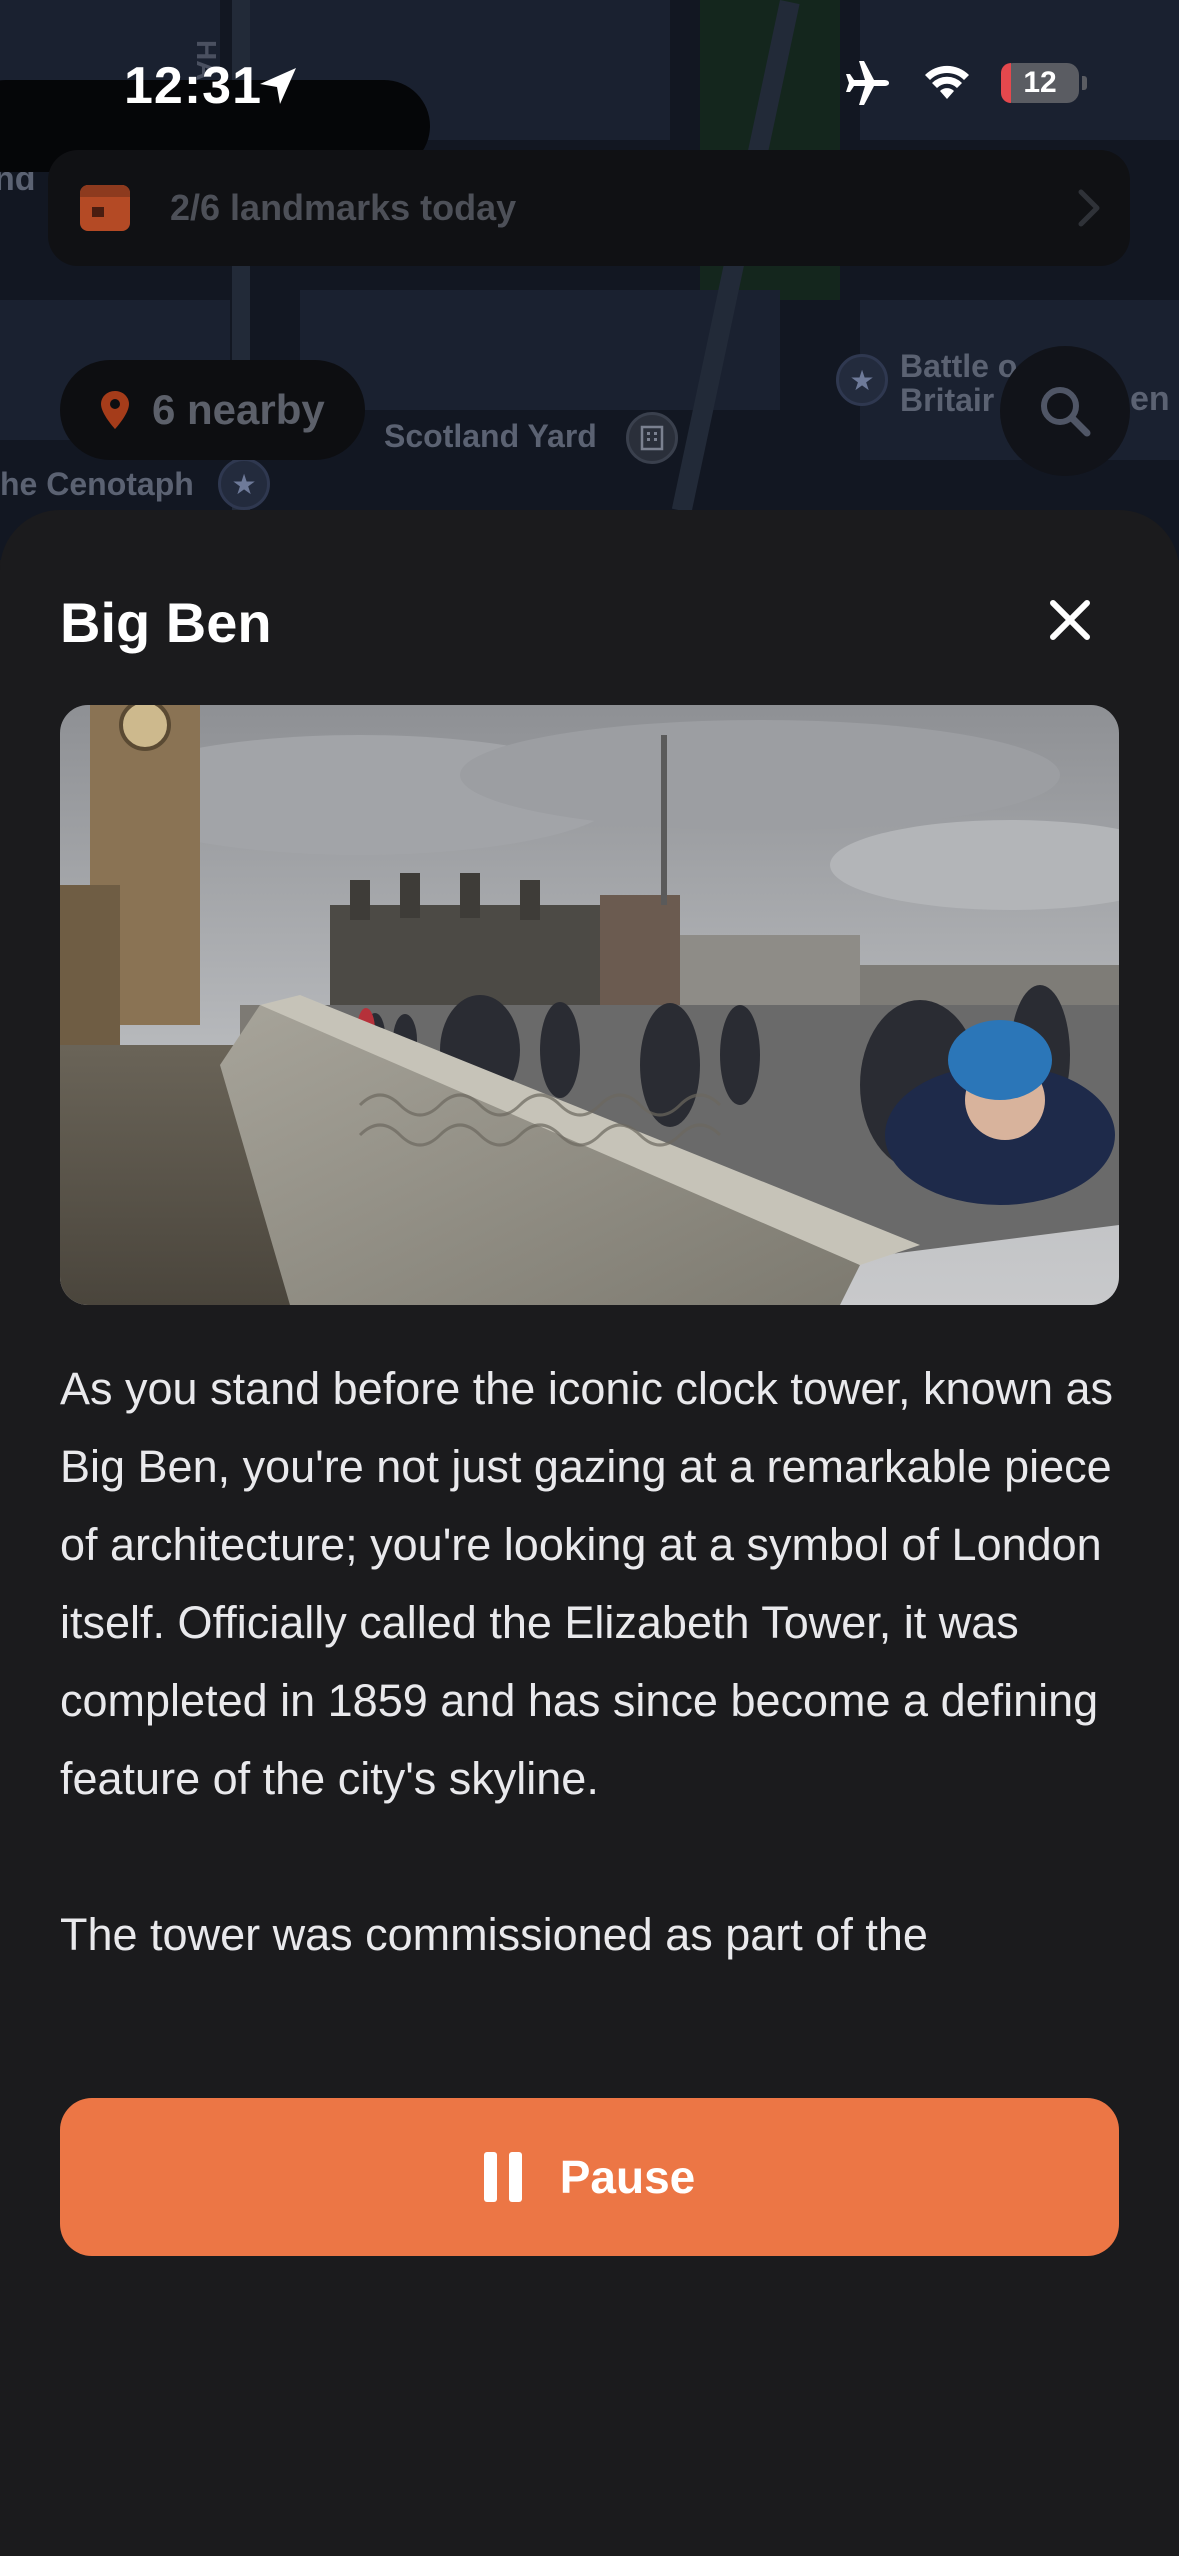  What do you see at coordinates (105, 208) in the screenshot?
I see `calendar-icon` at bounding box center [105, 208].